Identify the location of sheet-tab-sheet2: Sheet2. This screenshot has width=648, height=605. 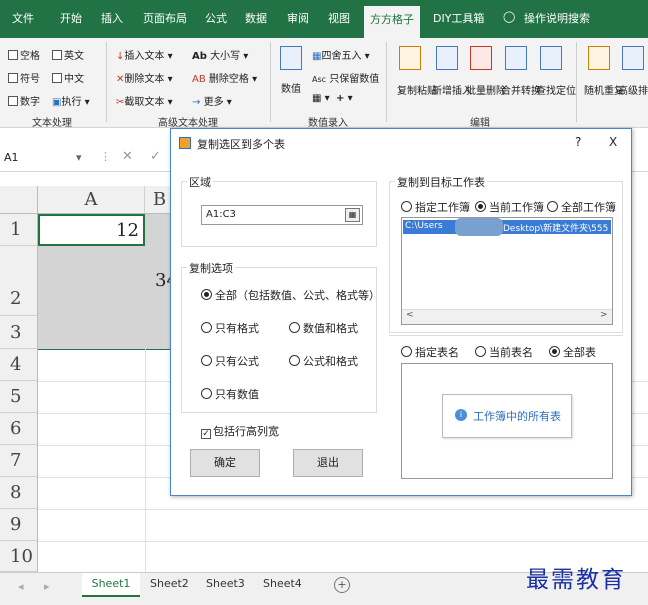
(169, 583).